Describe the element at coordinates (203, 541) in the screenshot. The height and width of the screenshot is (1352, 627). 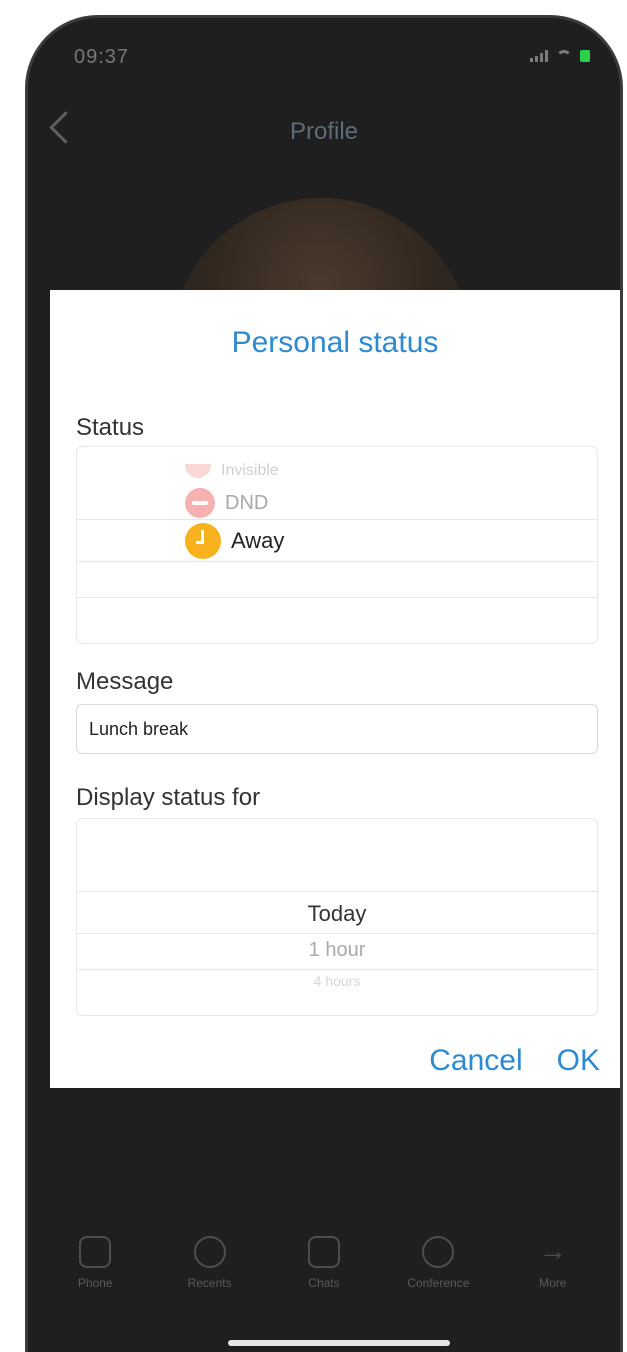
I see `away-clock-icon` at that location.